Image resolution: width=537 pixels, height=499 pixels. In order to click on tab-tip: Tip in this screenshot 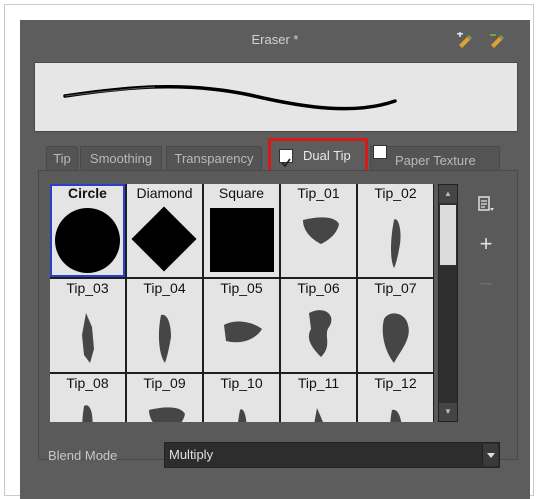, I will do `click(62, 158)`.